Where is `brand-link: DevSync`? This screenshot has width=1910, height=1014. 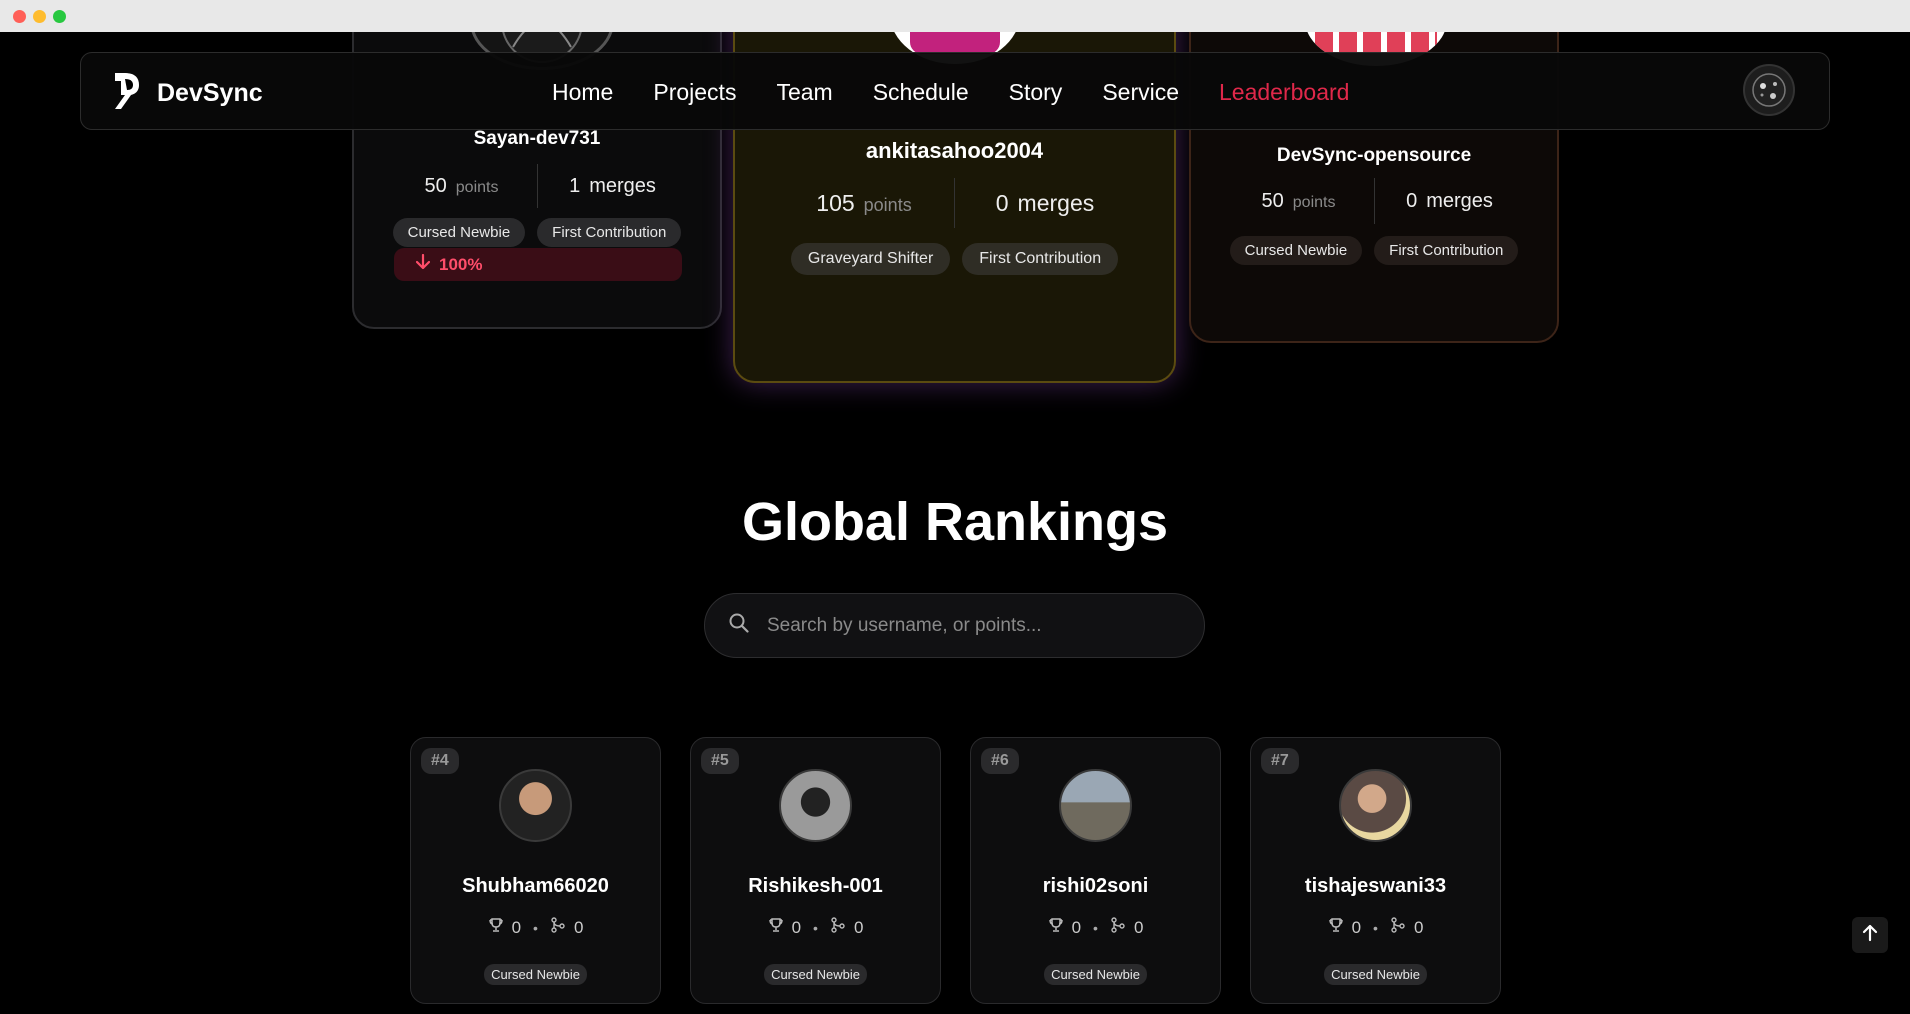
brand-link: DevSync is located at coordinates (187, 93).